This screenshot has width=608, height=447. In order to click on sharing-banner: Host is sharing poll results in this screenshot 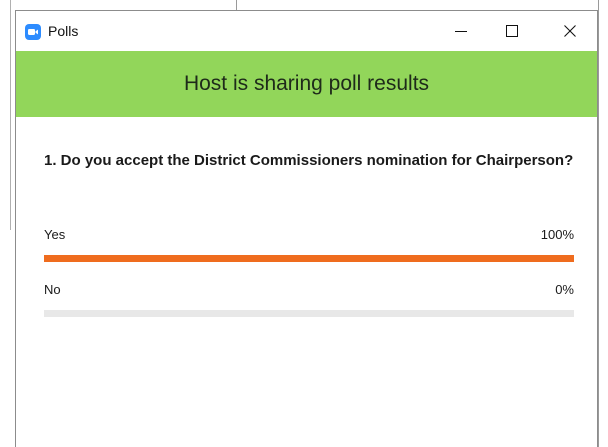, I will do `click(306, 84)`.